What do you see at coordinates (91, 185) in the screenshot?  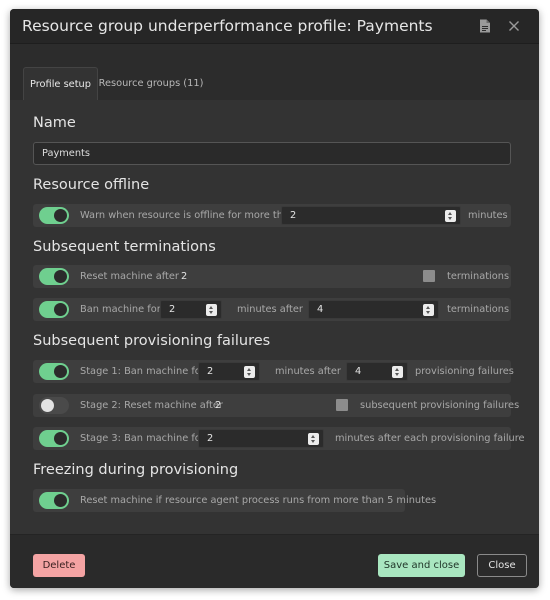 I see `resource-offline-heading: Resource offline` at bounding box center [91, 185].